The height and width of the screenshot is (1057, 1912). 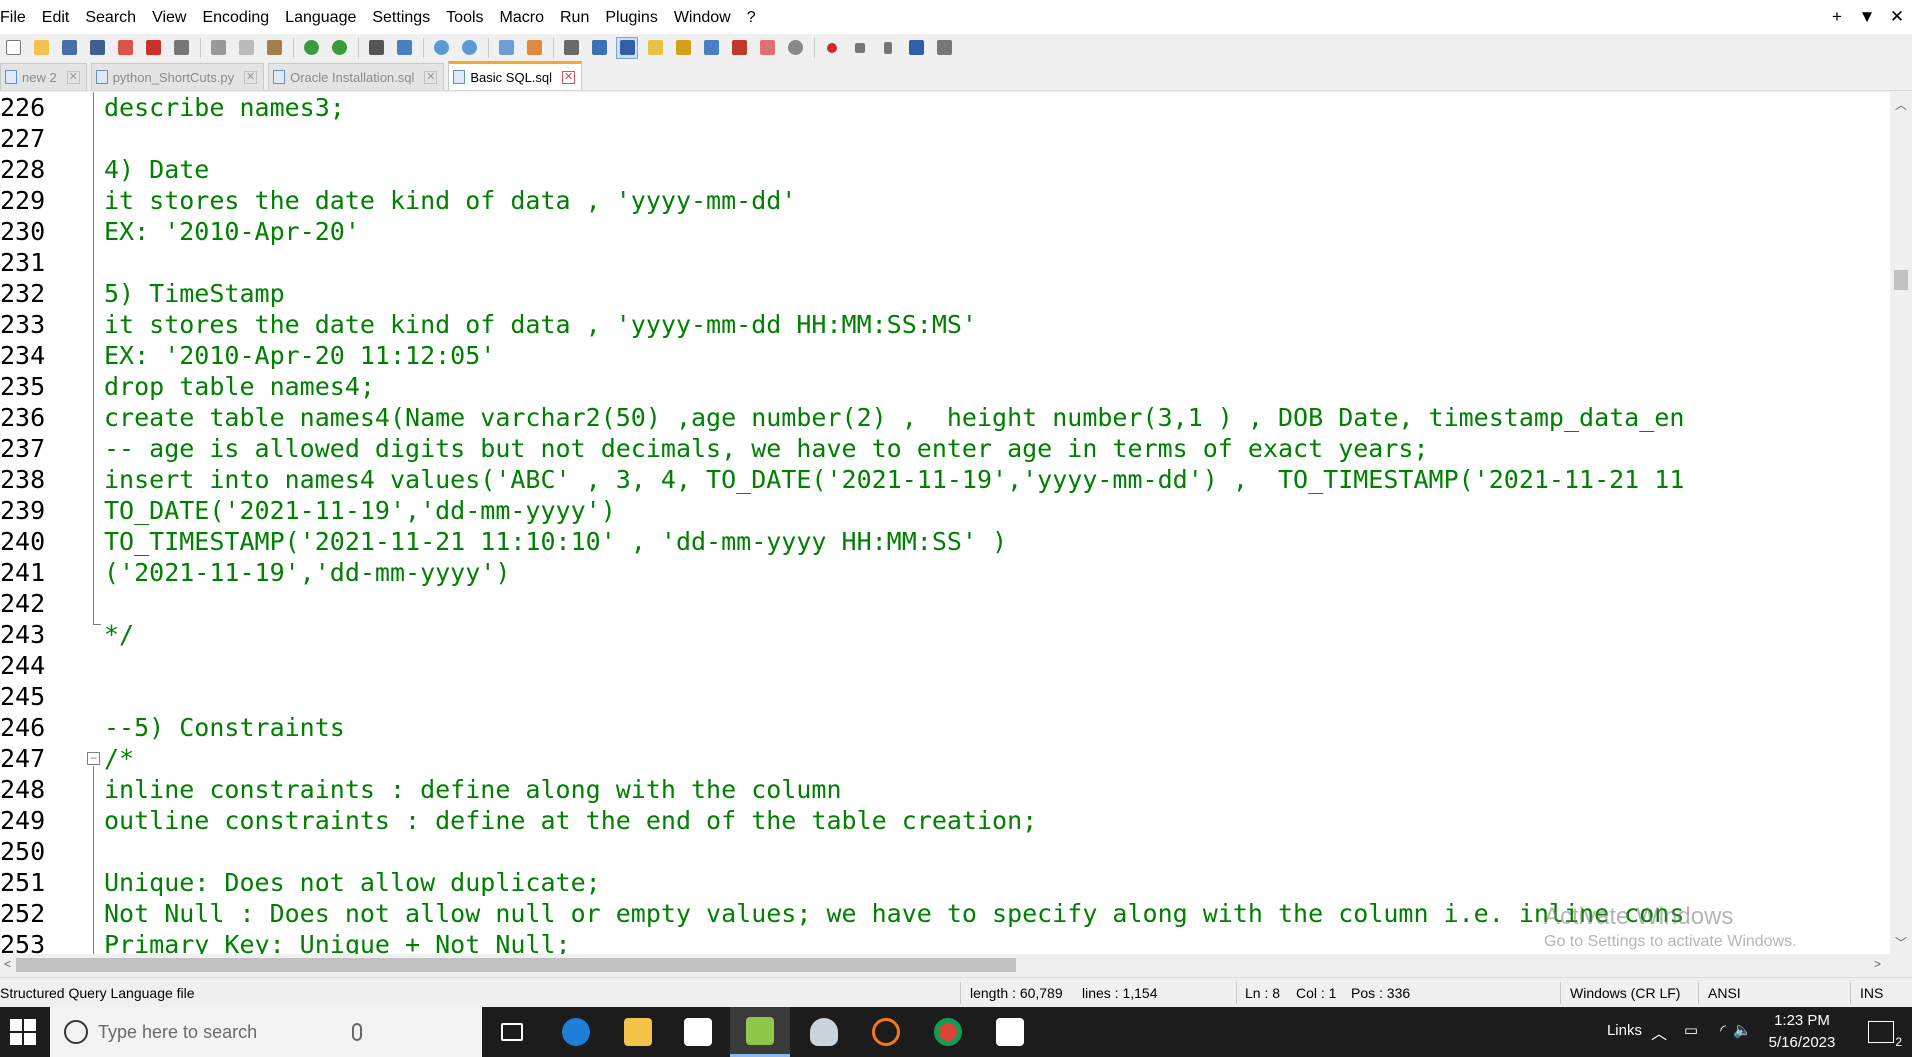 I want to click on menu-language: Language, so click(x=320, y=17).